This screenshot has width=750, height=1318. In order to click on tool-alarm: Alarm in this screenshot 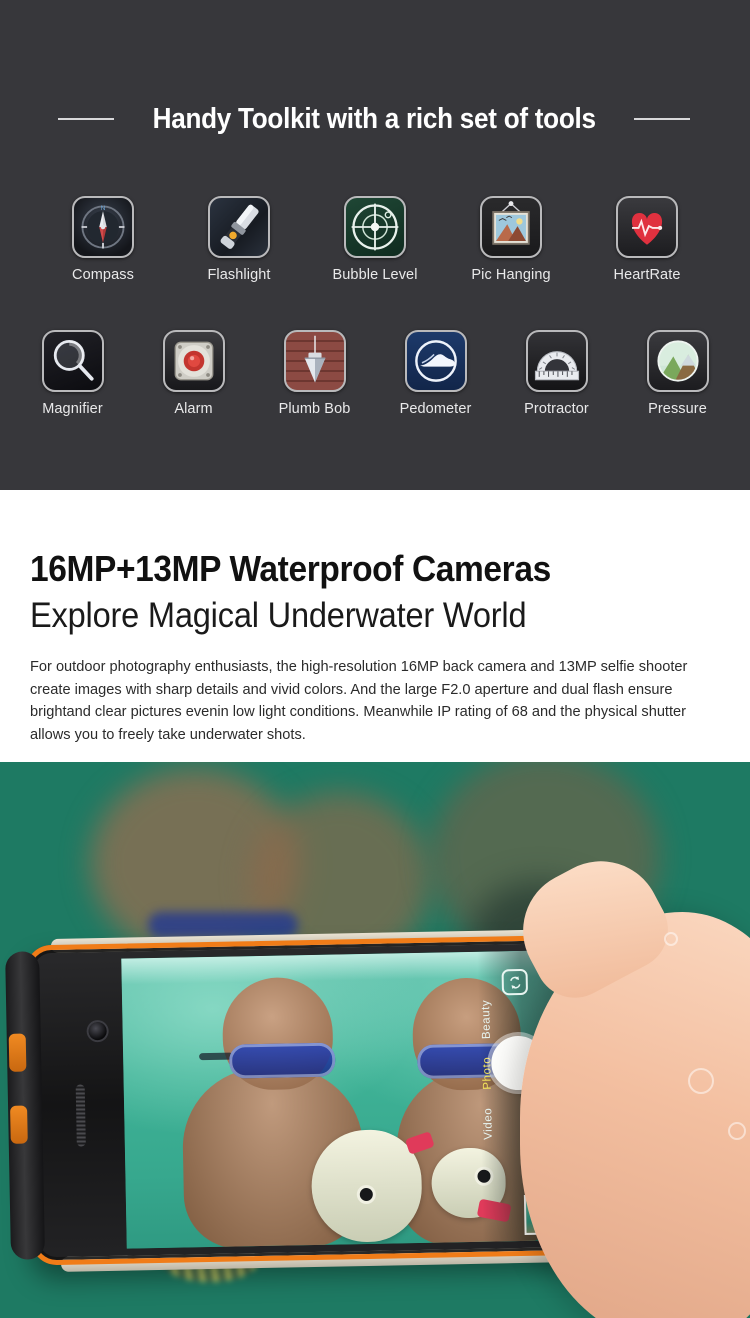, I will do `click(194, 373)`.